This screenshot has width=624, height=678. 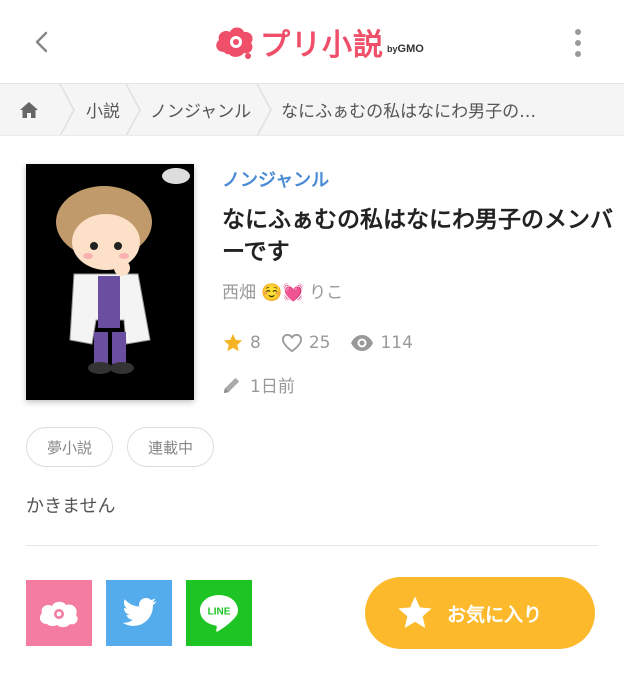 I want to click on last-updated: 1日前, so click(x=258, y=384).